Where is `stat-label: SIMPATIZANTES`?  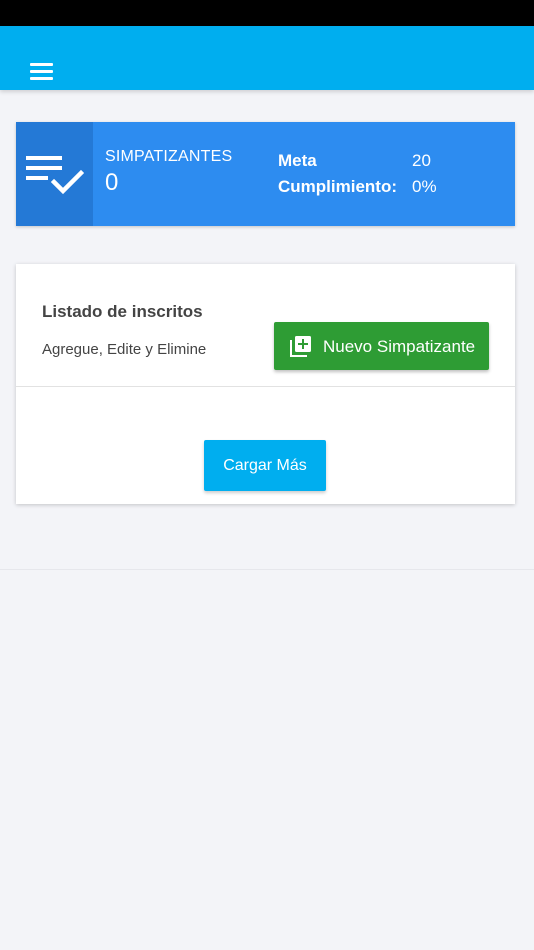 stat-label: SIMPATIZANTES is located at coordinates (169, 156).